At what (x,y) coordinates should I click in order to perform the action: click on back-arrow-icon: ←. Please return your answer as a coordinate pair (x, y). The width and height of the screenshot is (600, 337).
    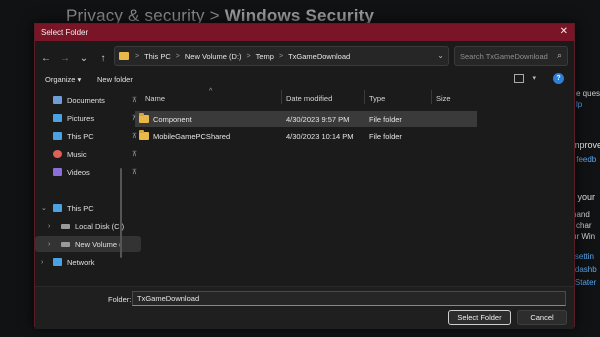
    Looking at the image, I should click on (46, 58).